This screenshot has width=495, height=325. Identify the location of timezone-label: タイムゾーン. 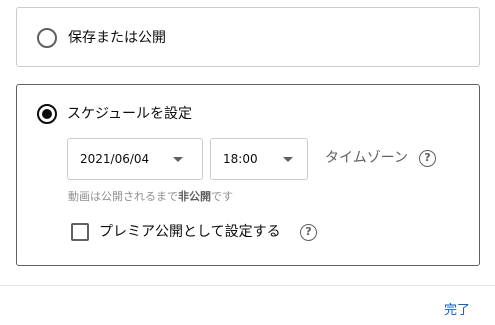
(367, 158).